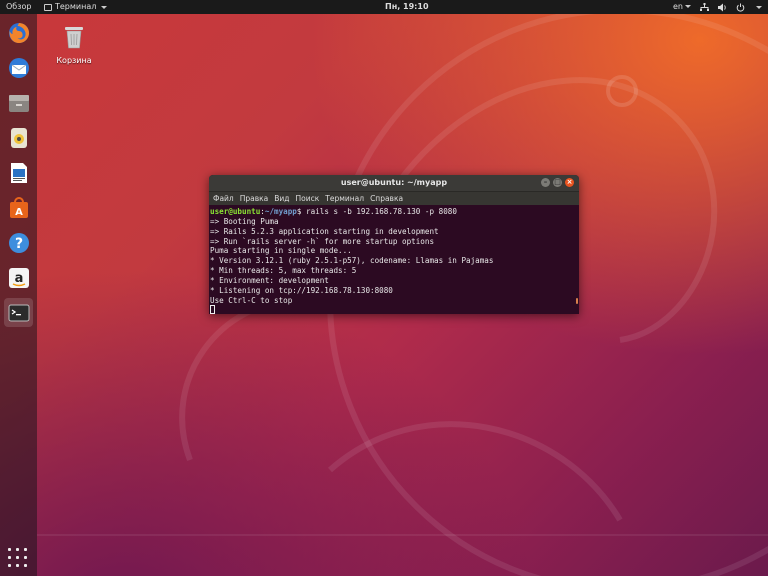 This screenshot has height=576, width=768. What do you see at coordinates (235, 211) in the screenshot?
I see `prompt-user: user@ubuntu` at bounding box center [235, 211].